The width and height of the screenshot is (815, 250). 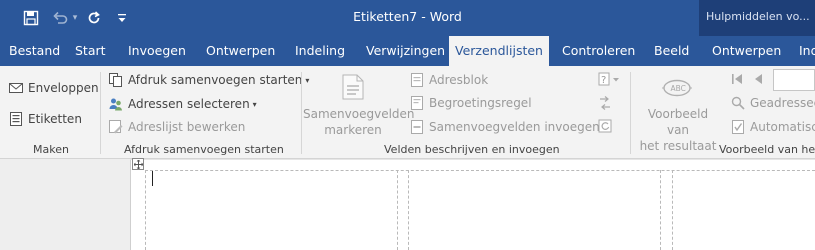 What do you see at coordinates (138, 164) in the screenshot?
I see `table-move-handle` at bounding box center [138, 164].